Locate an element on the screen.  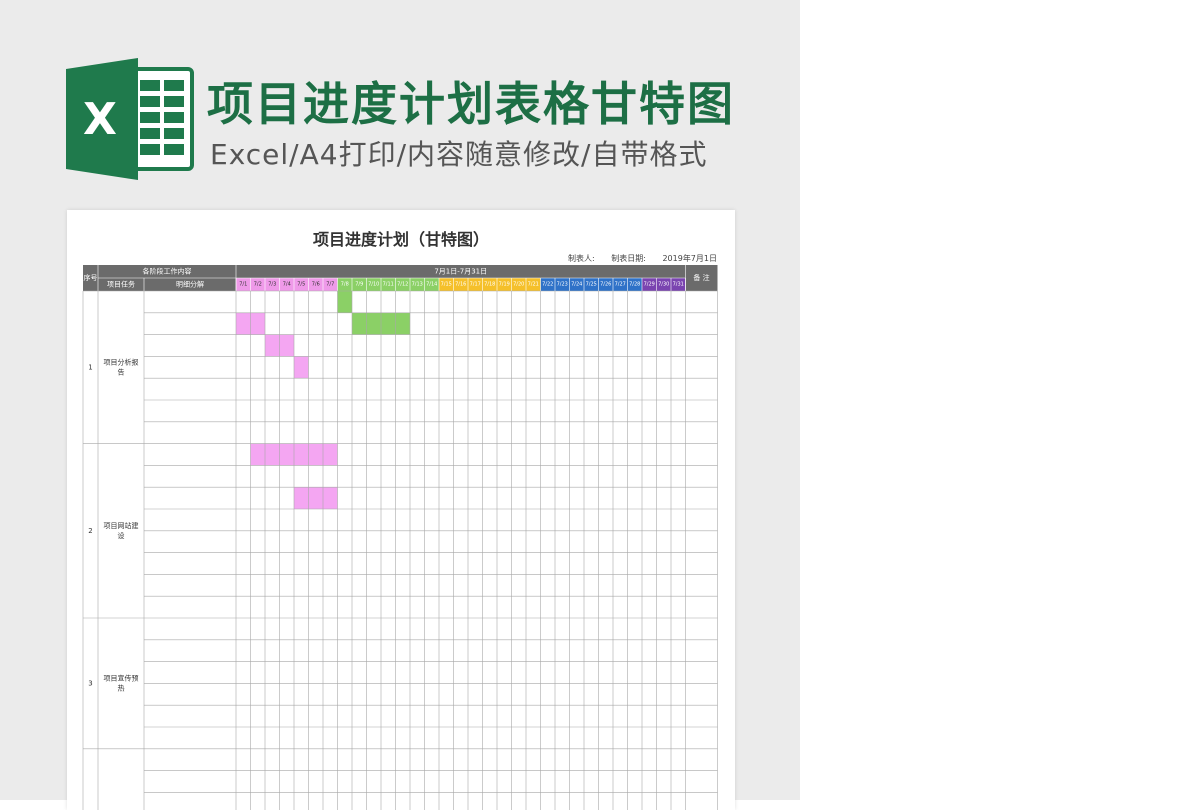
banner-subtitle: Excel/A4打印/内容随意修改/自带格式 is located at coordinates (459, 154).